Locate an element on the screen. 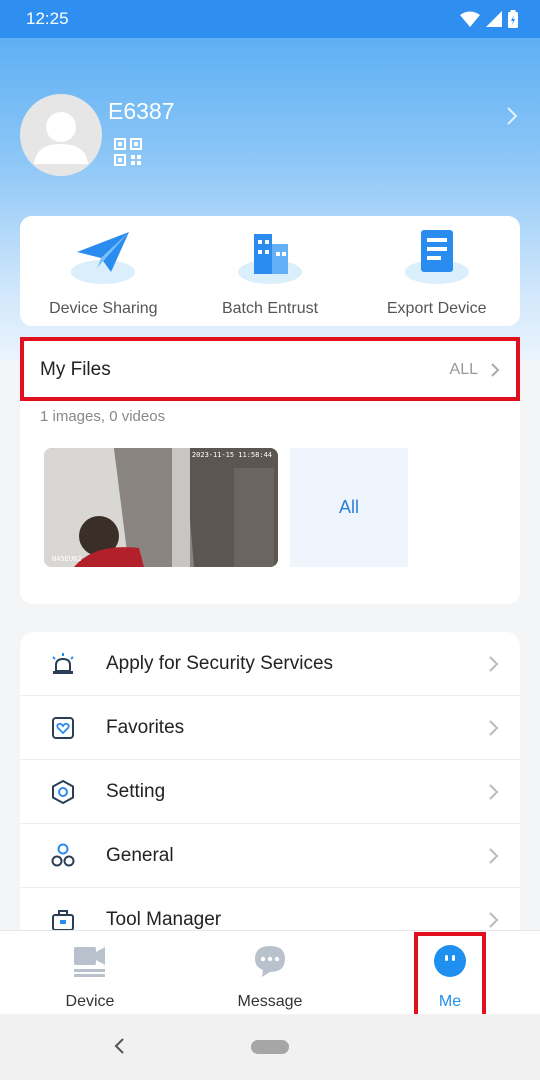 The width and height of the screenshot is (540, 1080). status-time: 12:25 is located at coordinates (47, 18).